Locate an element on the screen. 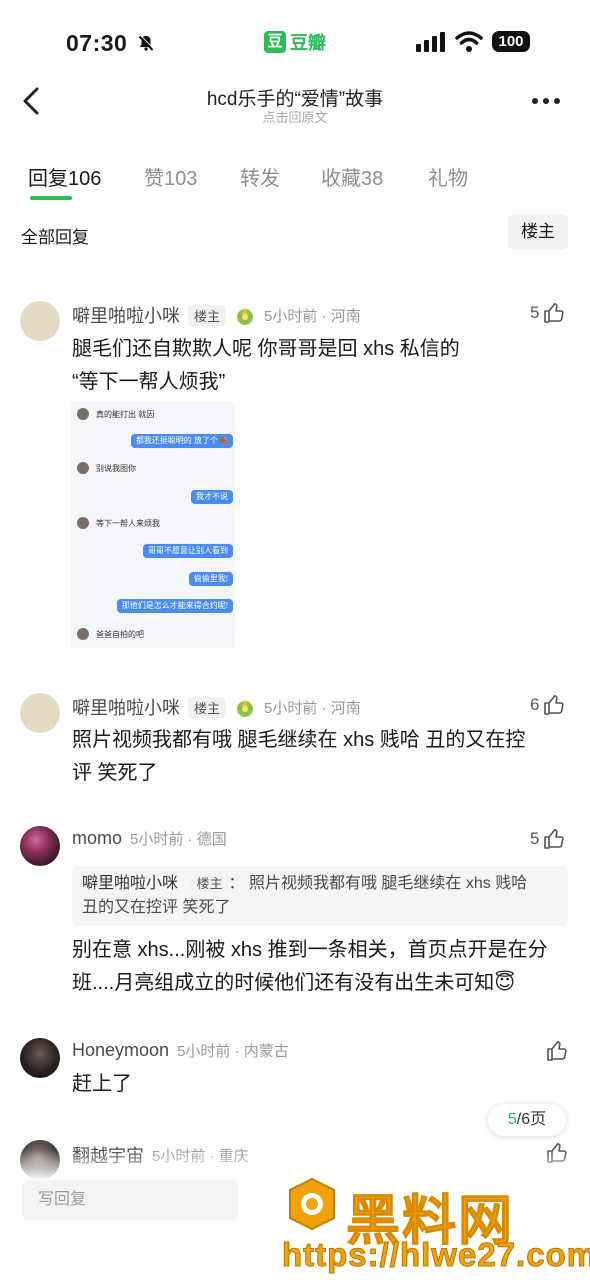 This screenshot has width=590, height=1280. page-indicator: 5/6页 is located at coordinates (527, 1120).